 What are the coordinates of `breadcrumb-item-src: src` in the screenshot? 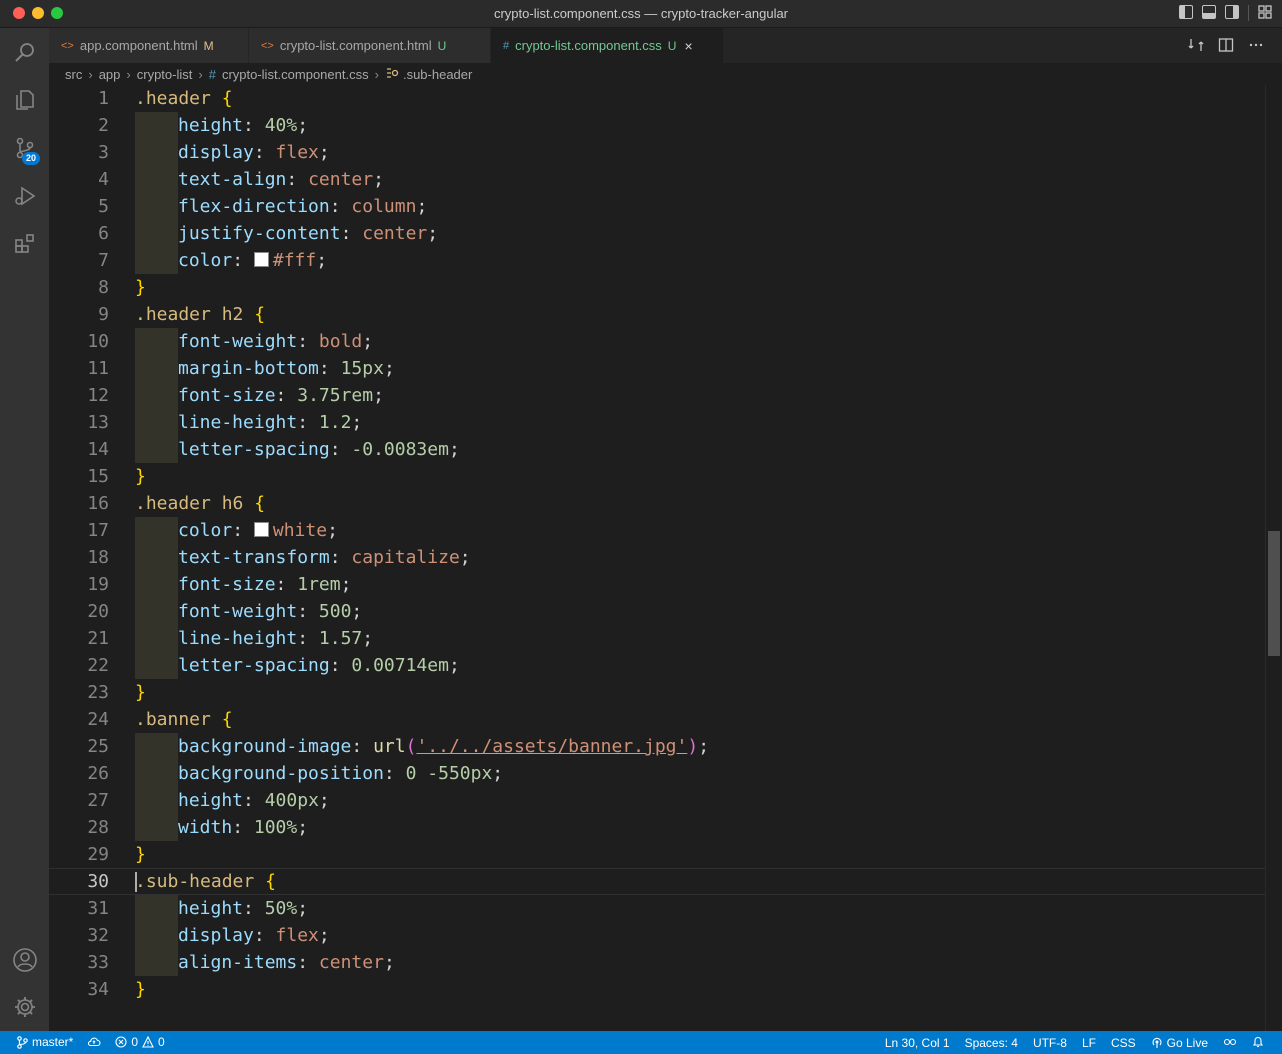 It's located at (73, 74).